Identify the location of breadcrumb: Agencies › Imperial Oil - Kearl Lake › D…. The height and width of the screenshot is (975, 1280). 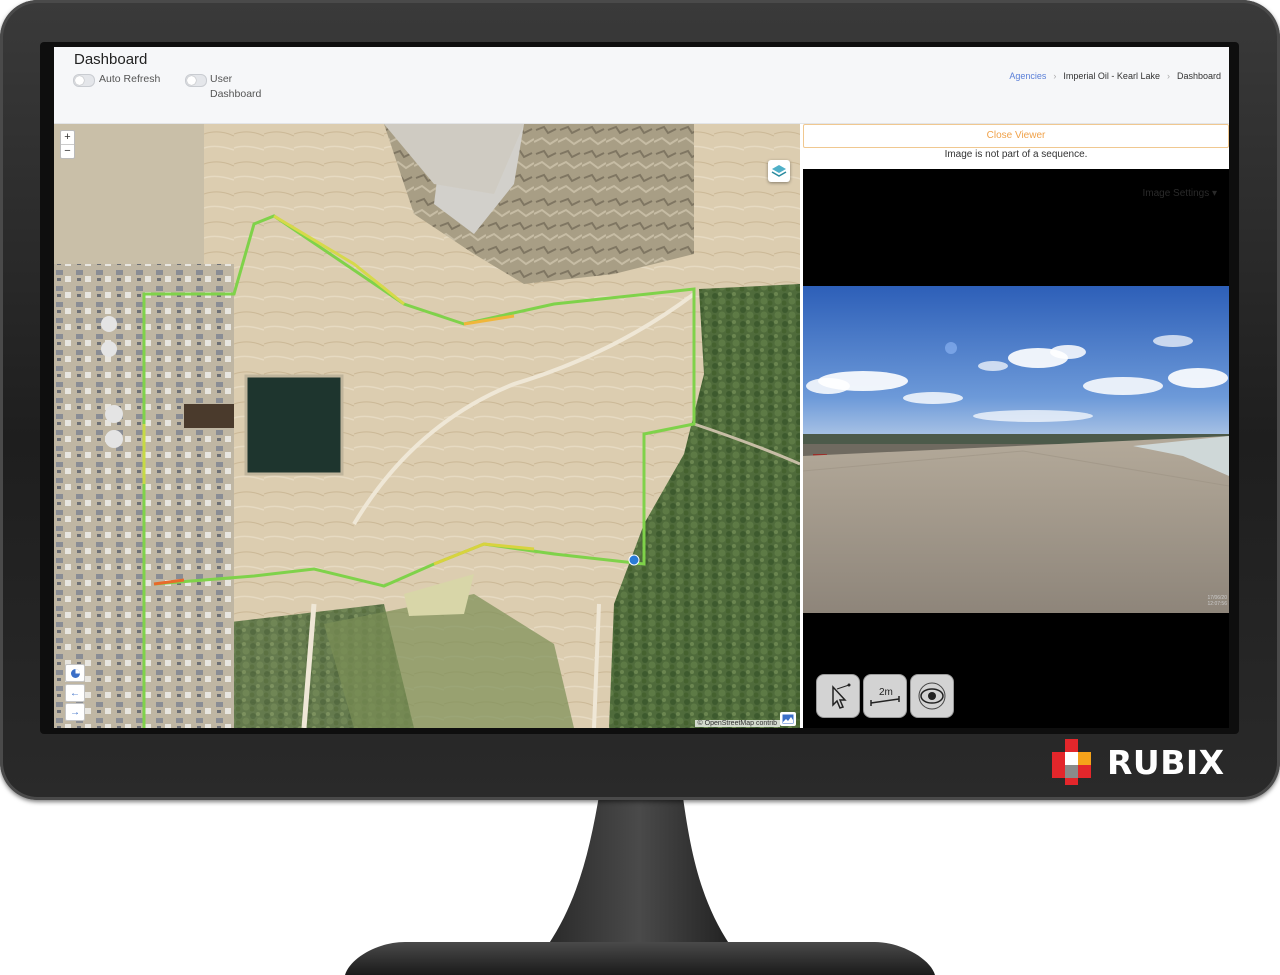
(1115, 76).